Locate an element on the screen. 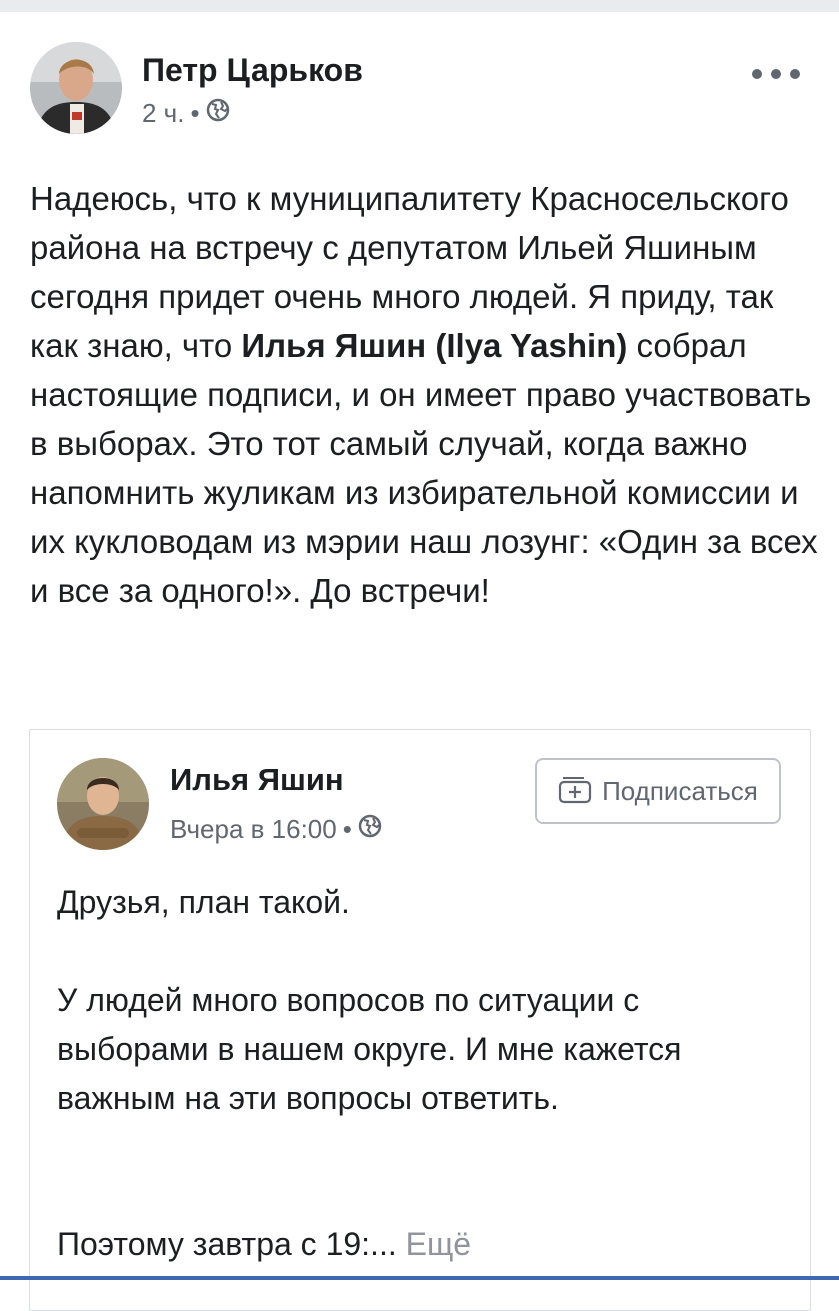 This screenshot has width=839, height=1311. author-name: Петр Царьков is located at coordinates (252, 70).